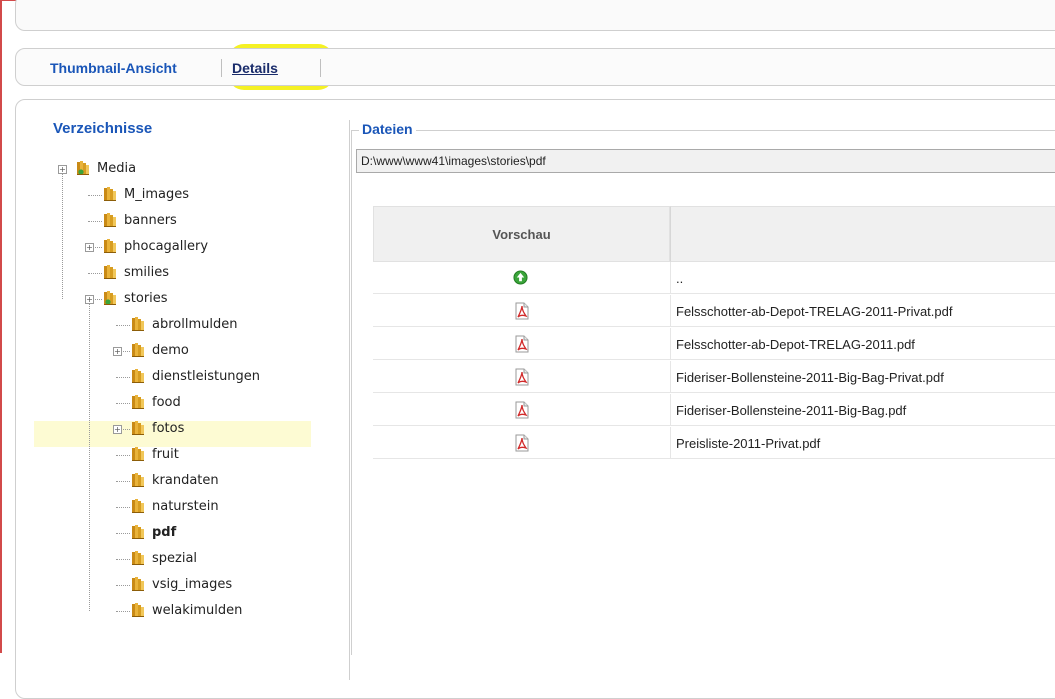 The image size is (1055, 699). I want to click on tree-item-label: spezial, so click(175, 558).